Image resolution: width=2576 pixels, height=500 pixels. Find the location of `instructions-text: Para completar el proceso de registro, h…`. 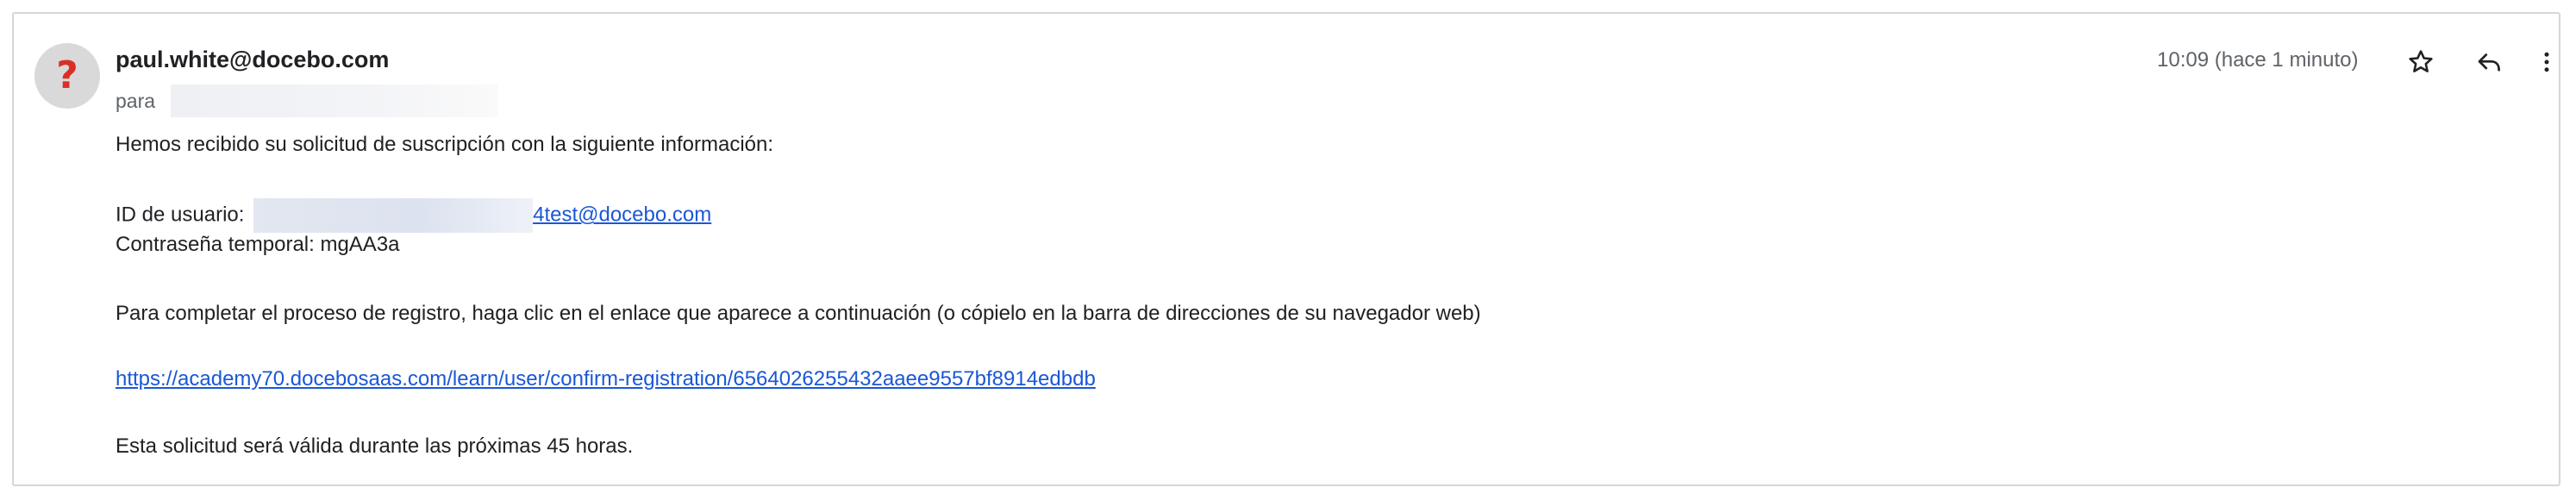

instructions-text: Para completar el proceso de registro, h… is located at coordinates (798, 313).